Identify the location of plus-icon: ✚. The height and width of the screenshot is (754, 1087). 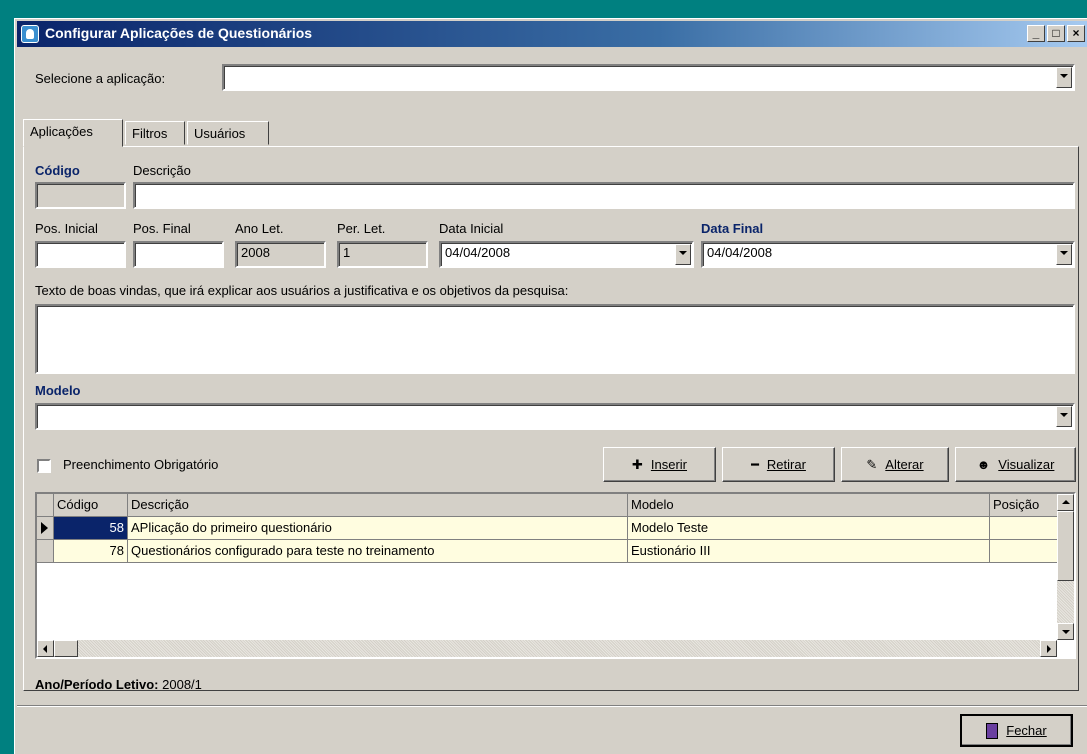
(637, 464).